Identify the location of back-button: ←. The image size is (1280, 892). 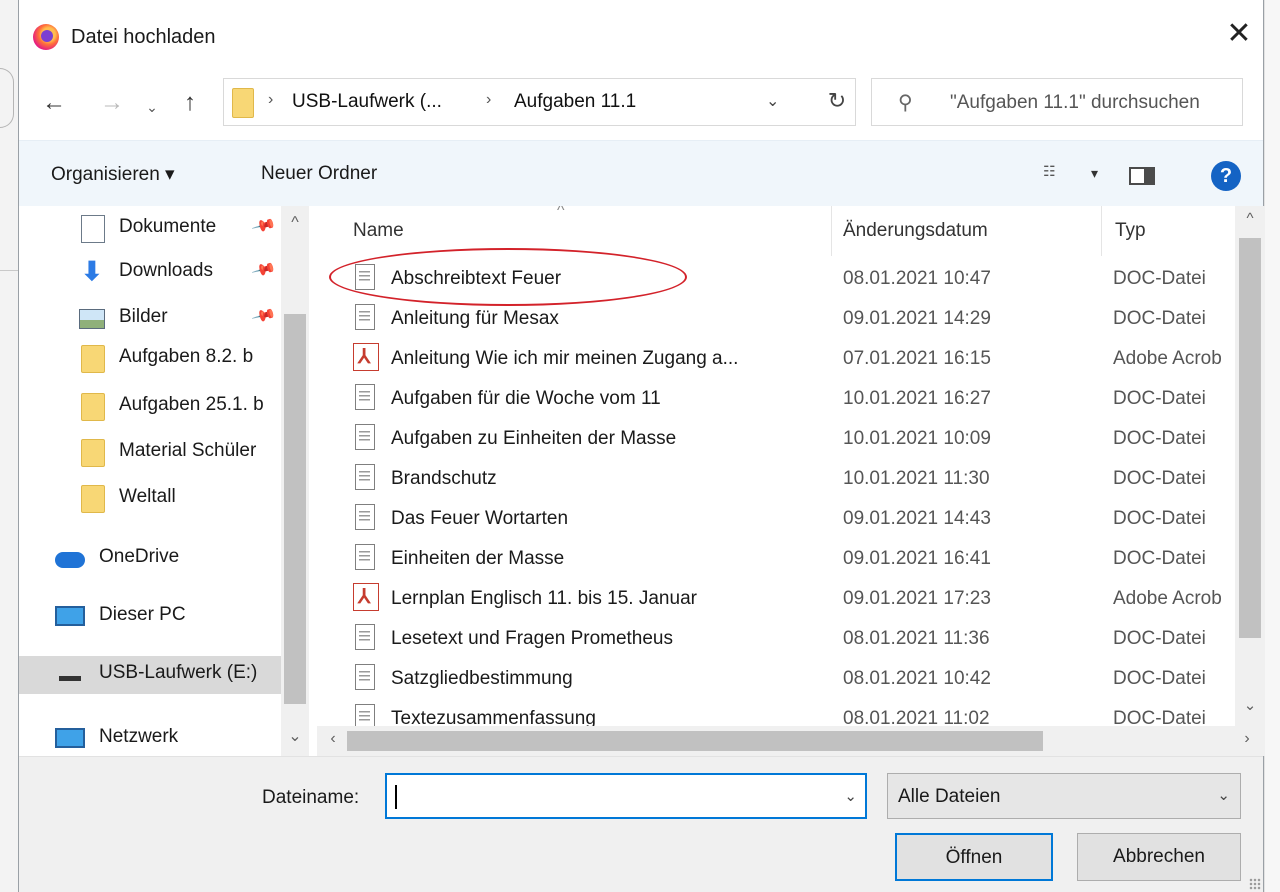
(54, 103).